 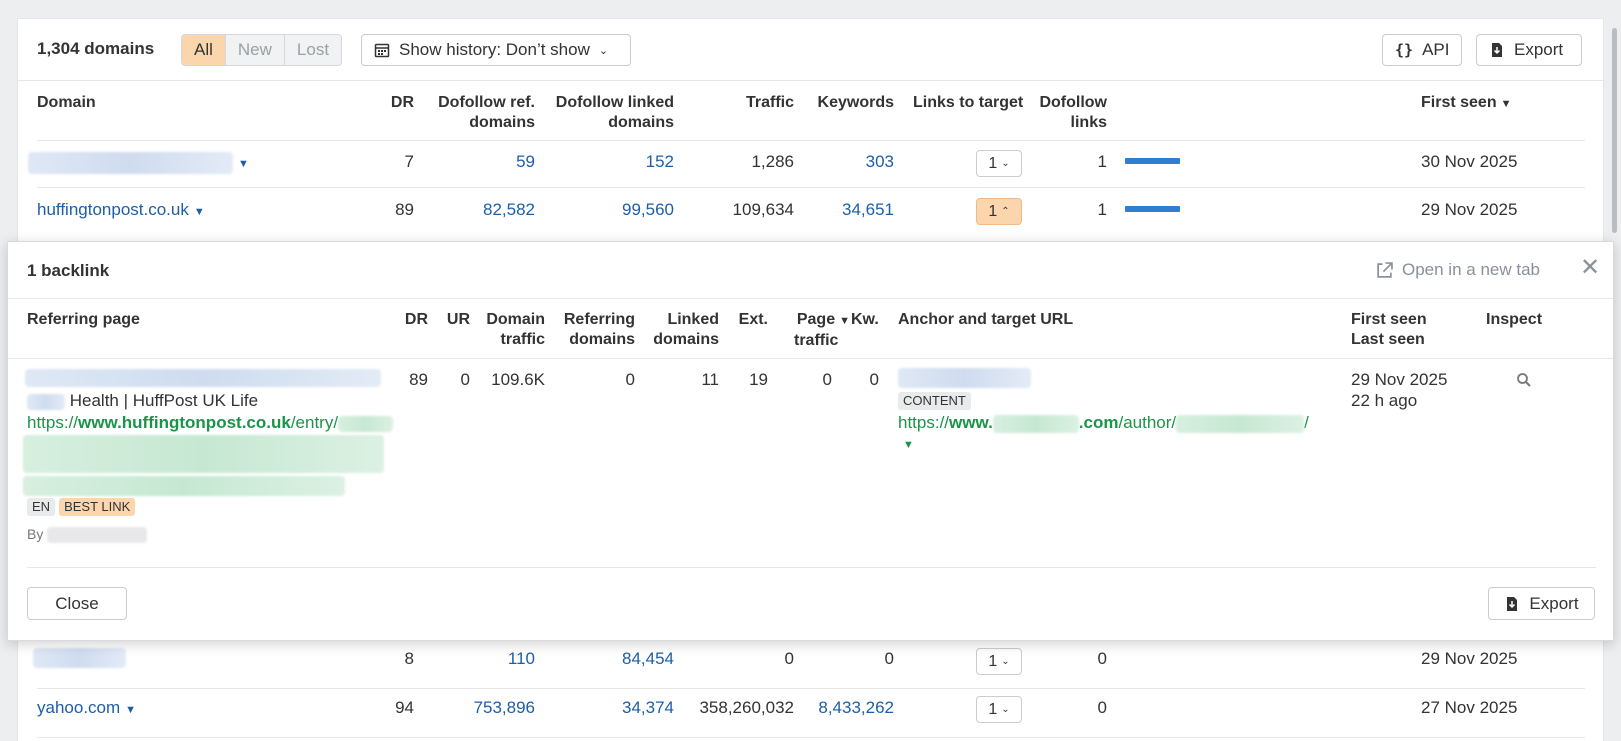 I want to click on ref-domains-link: 110, so click(x=491, y=659).